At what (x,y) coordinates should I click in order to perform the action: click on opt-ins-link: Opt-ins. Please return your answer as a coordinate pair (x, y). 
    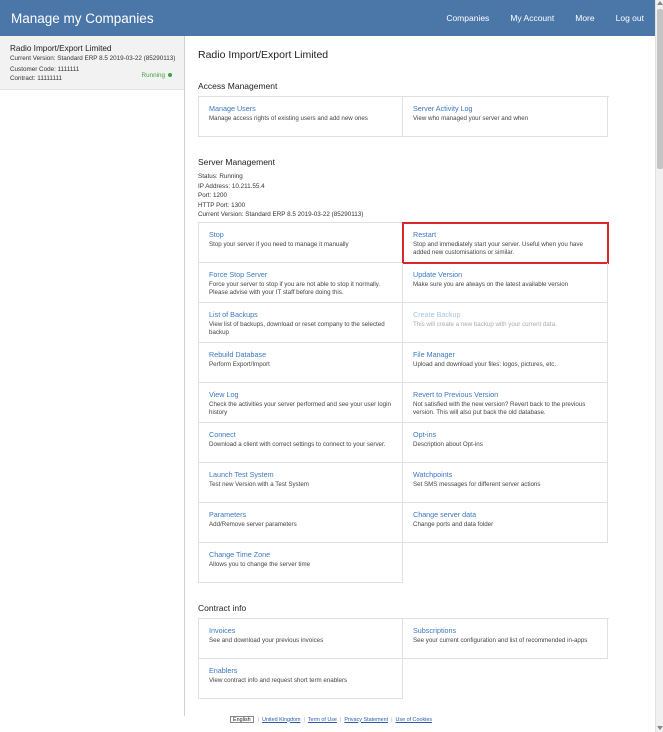
    Looking at the image, I should click on (505, 434).